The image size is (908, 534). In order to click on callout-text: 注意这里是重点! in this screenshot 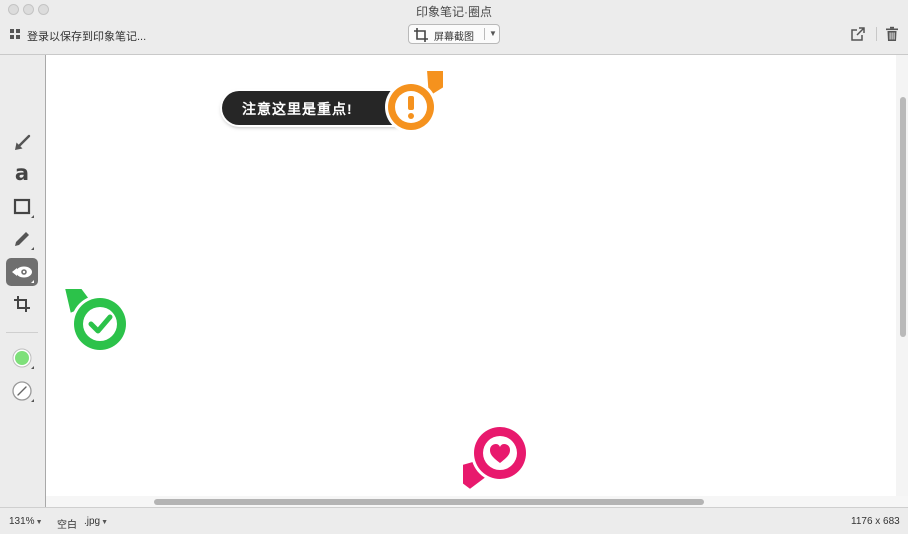, I will do `click(297, 109)`.